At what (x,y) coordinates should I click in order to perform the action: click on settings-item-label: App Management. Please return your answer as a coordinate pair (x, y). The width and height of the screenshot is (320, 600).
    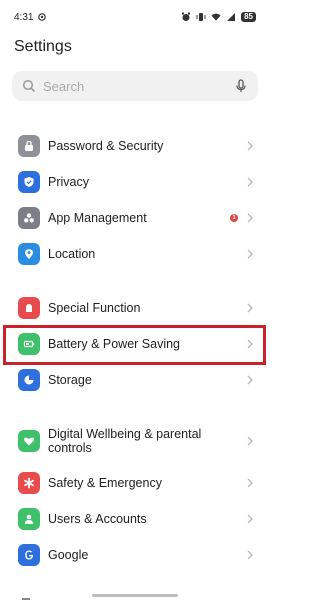
    Looking at the image, I should click on (97, 218).